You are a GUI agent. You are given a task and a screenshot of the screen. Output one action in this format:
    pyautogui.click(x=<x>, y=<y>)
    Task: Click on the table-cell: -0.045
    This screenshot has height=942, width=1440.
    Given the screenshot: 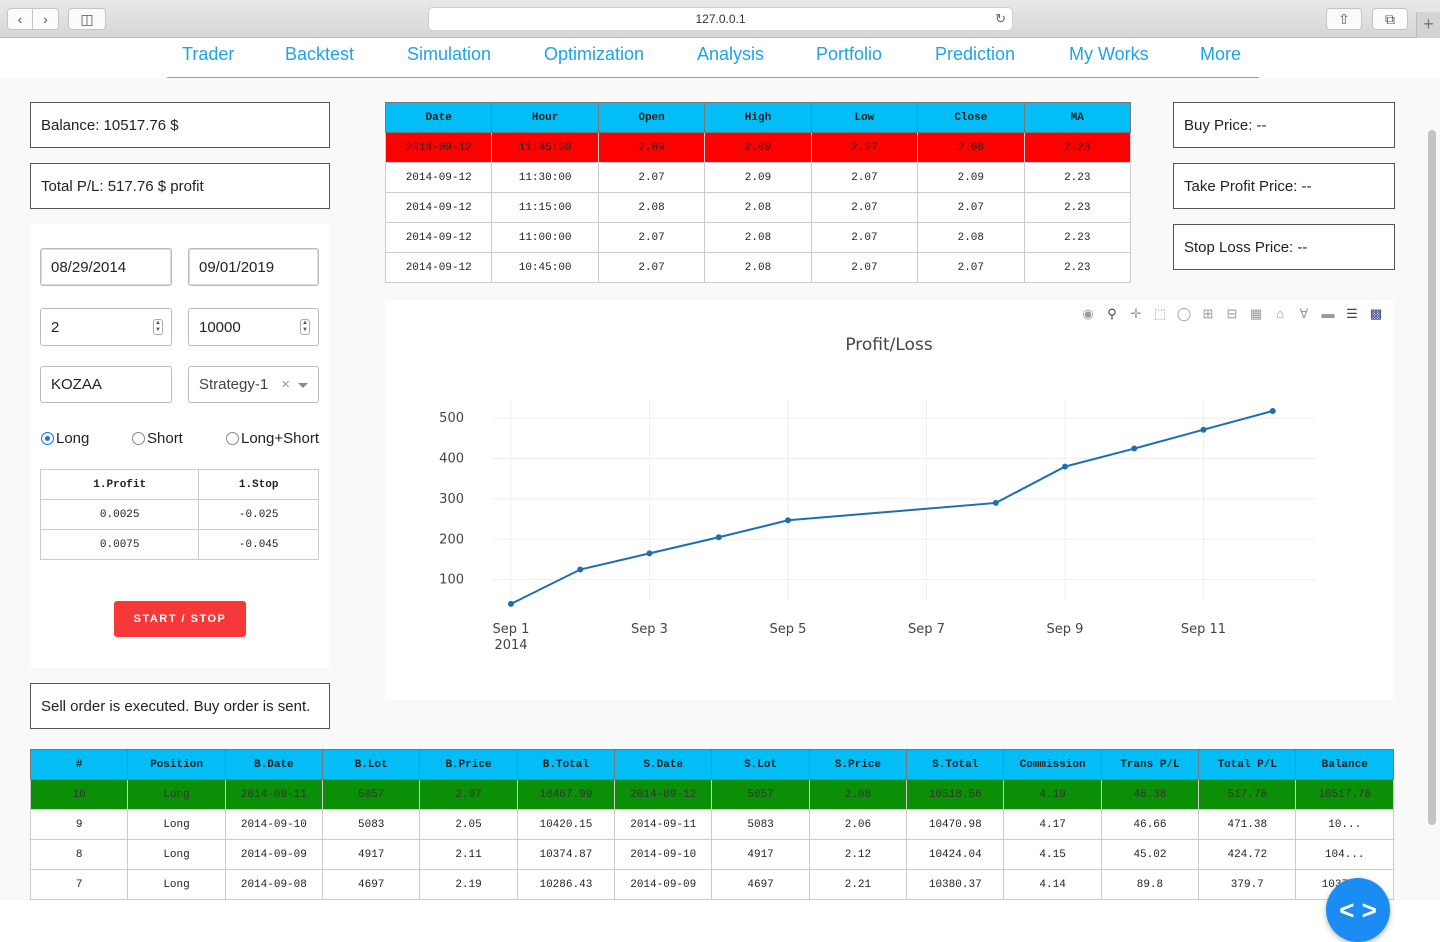 What is the action you would take?
    pyautogui.click(x=258, y=544)
    